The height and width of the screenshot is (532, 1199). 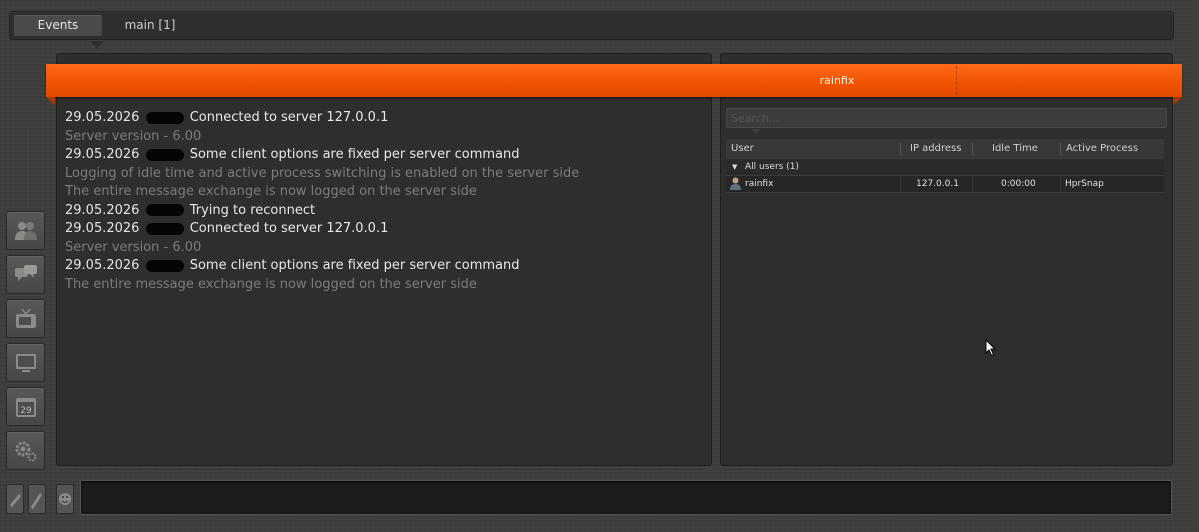 I want to click on column-ip: IP address, so click(x=935, y=149).